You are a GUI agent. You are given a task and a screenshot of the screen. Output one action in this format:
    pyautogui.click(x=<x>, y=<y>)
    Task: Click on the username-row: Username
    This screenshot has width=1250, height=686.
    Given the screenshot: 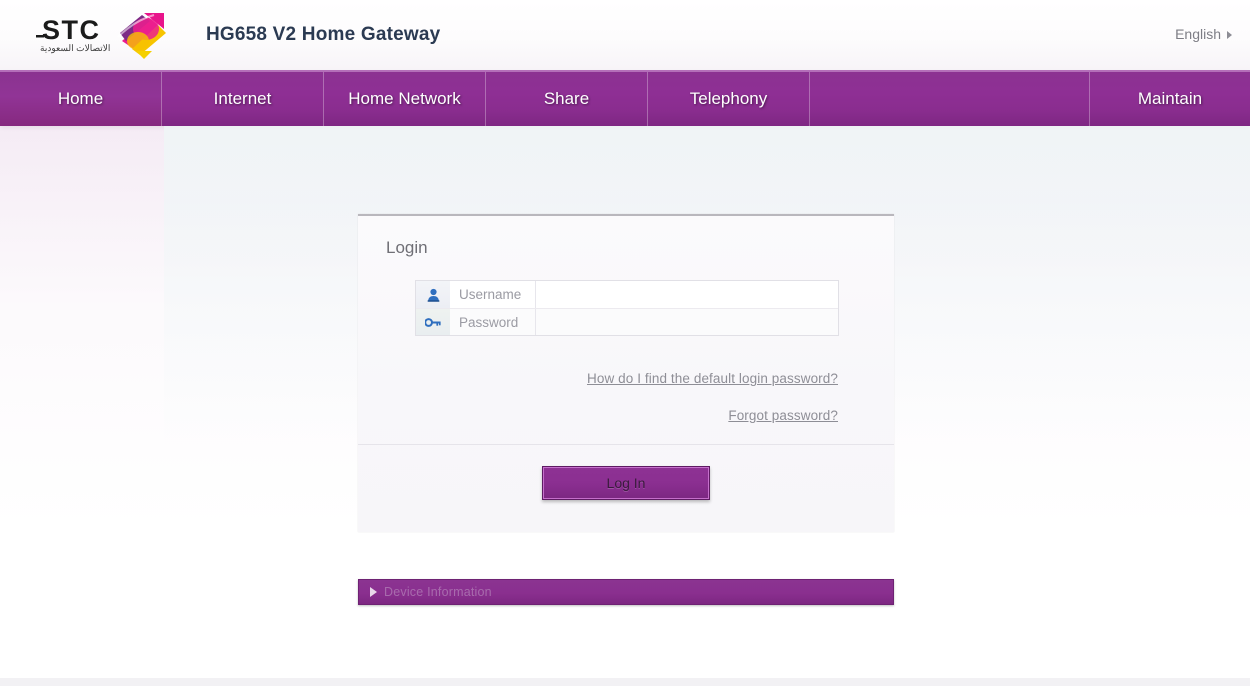 What is the action you would take?
    pyautogui.click(x=627, y=294)
    